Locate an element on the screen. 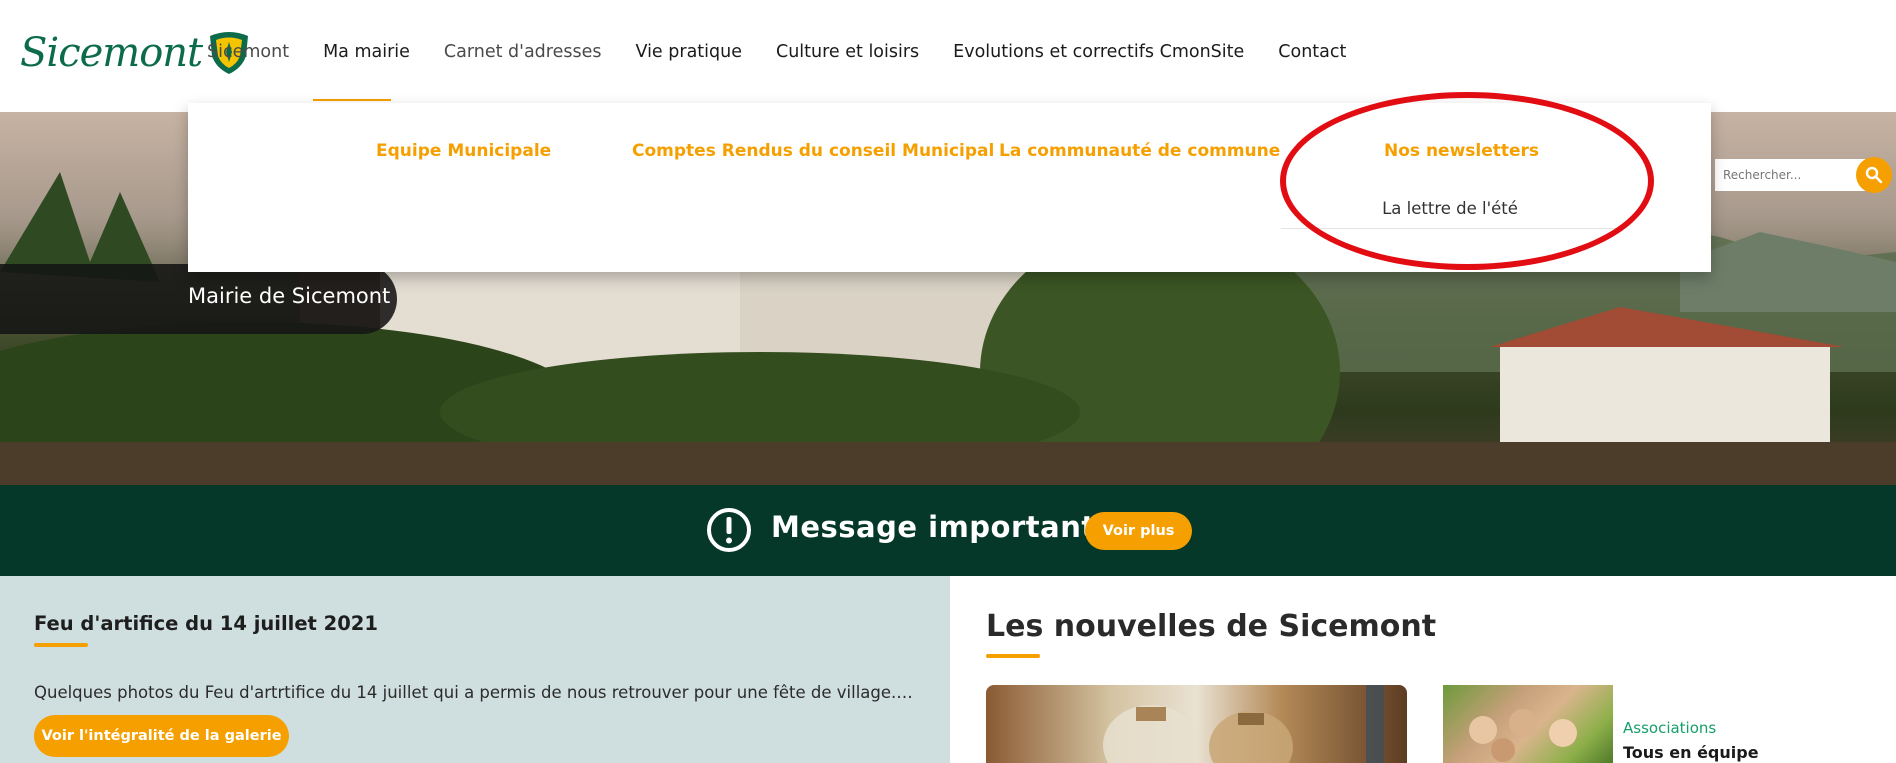 The width and height of the screenshot is (1896, 763). nav-item-ma-mairie: Ma mairie is located at coordinates (366, 52).